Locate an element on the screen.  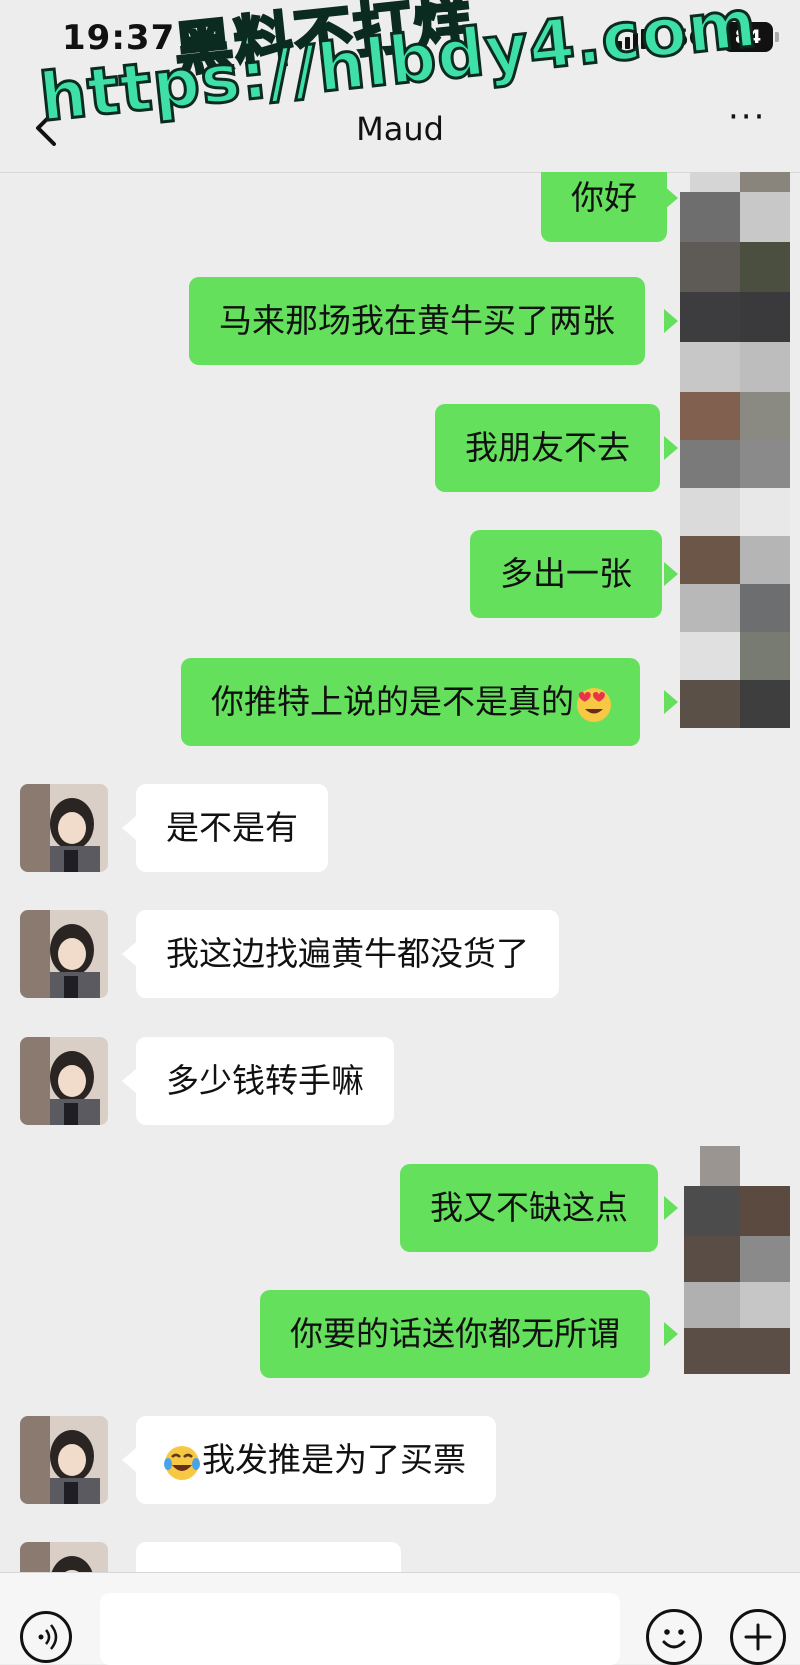
emoji-button is located at coordinates (674, 1637).